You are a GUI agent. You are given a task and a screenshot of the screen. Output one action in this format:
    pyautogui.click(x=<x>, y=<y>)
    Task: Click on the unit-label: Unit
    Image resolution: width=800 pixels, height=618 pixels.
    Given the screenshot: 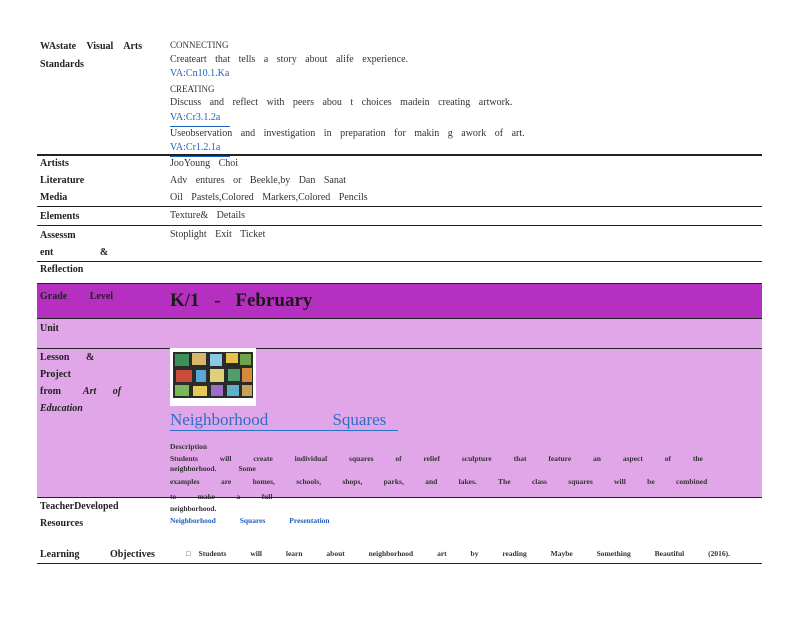 What is the action you would take?
    pyautogui.click(x=49, y=328)
    